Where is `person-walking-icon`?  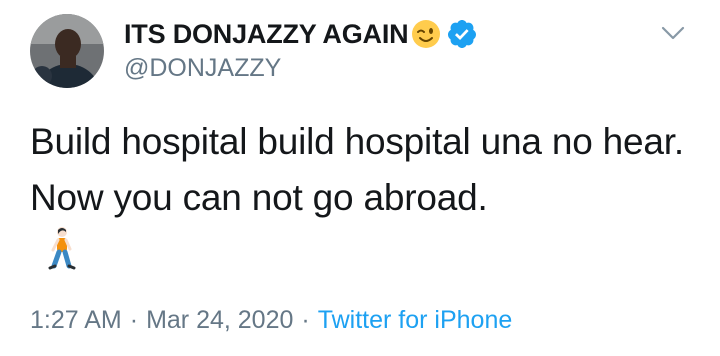
person-walking-icon is located at coordinates (61, 248).